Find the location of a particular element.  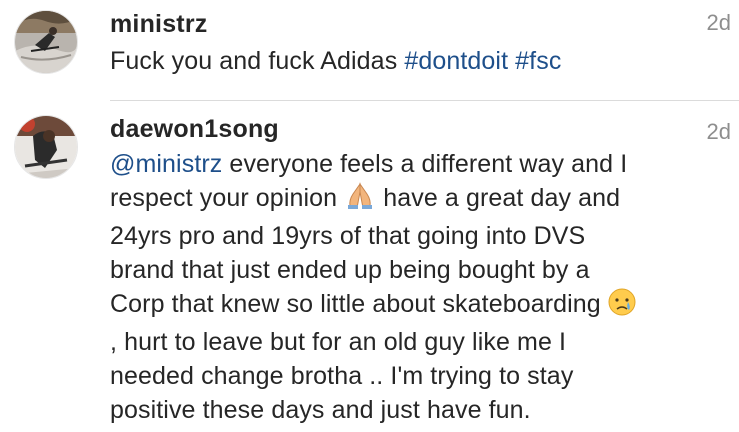

mention-link: @ministrz is located at coordinates (166, 164).